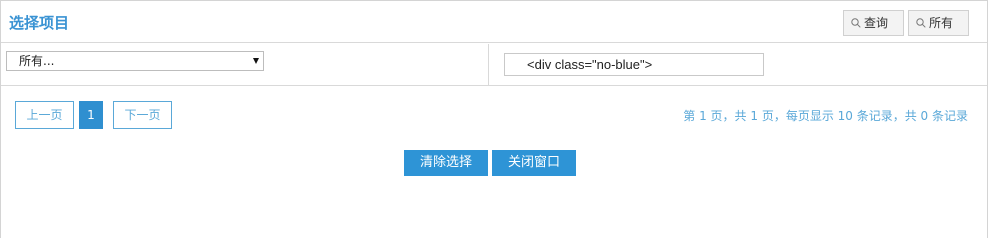  I want to click on current-page-button: 1, so click(91, 115).